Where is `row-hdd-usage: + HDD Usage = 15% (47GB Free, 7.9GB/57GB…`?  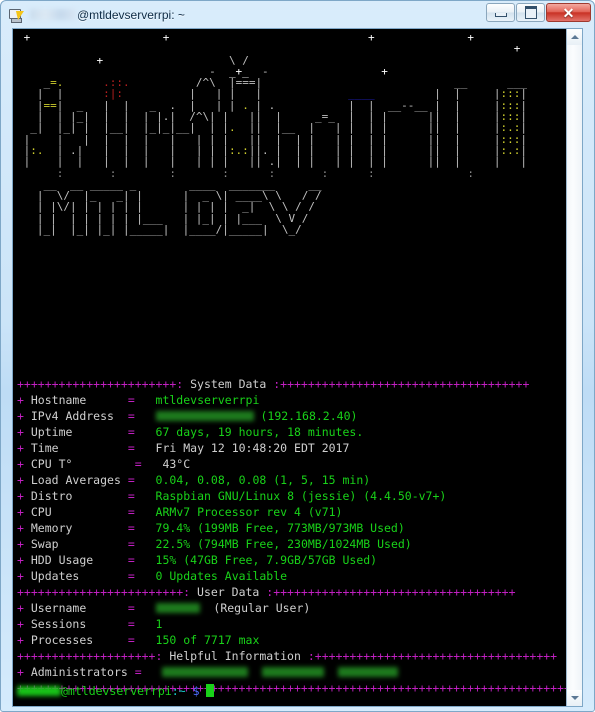
row-hdd-usage: + HDD Usage = 15% (47GB Free, 7.9GB/57GB… is located at coordinates (197, 560).